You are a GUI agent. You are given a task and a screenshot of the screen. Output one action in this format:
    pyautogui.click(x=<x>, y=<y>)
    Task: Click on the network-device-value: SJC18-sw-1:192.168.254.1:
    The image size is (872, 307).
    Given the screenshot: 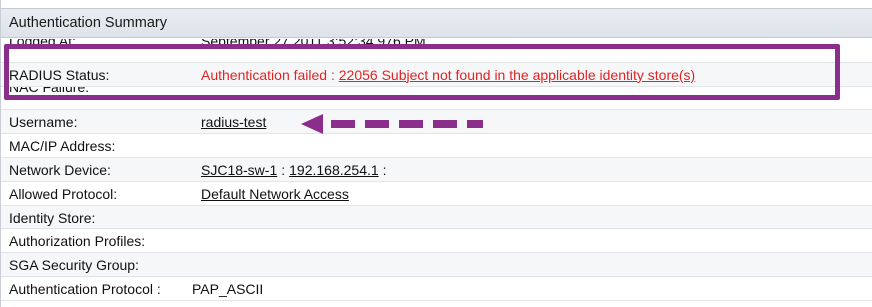 What is the action you would take?
    pyautogui.click(x=296, y=170)
    